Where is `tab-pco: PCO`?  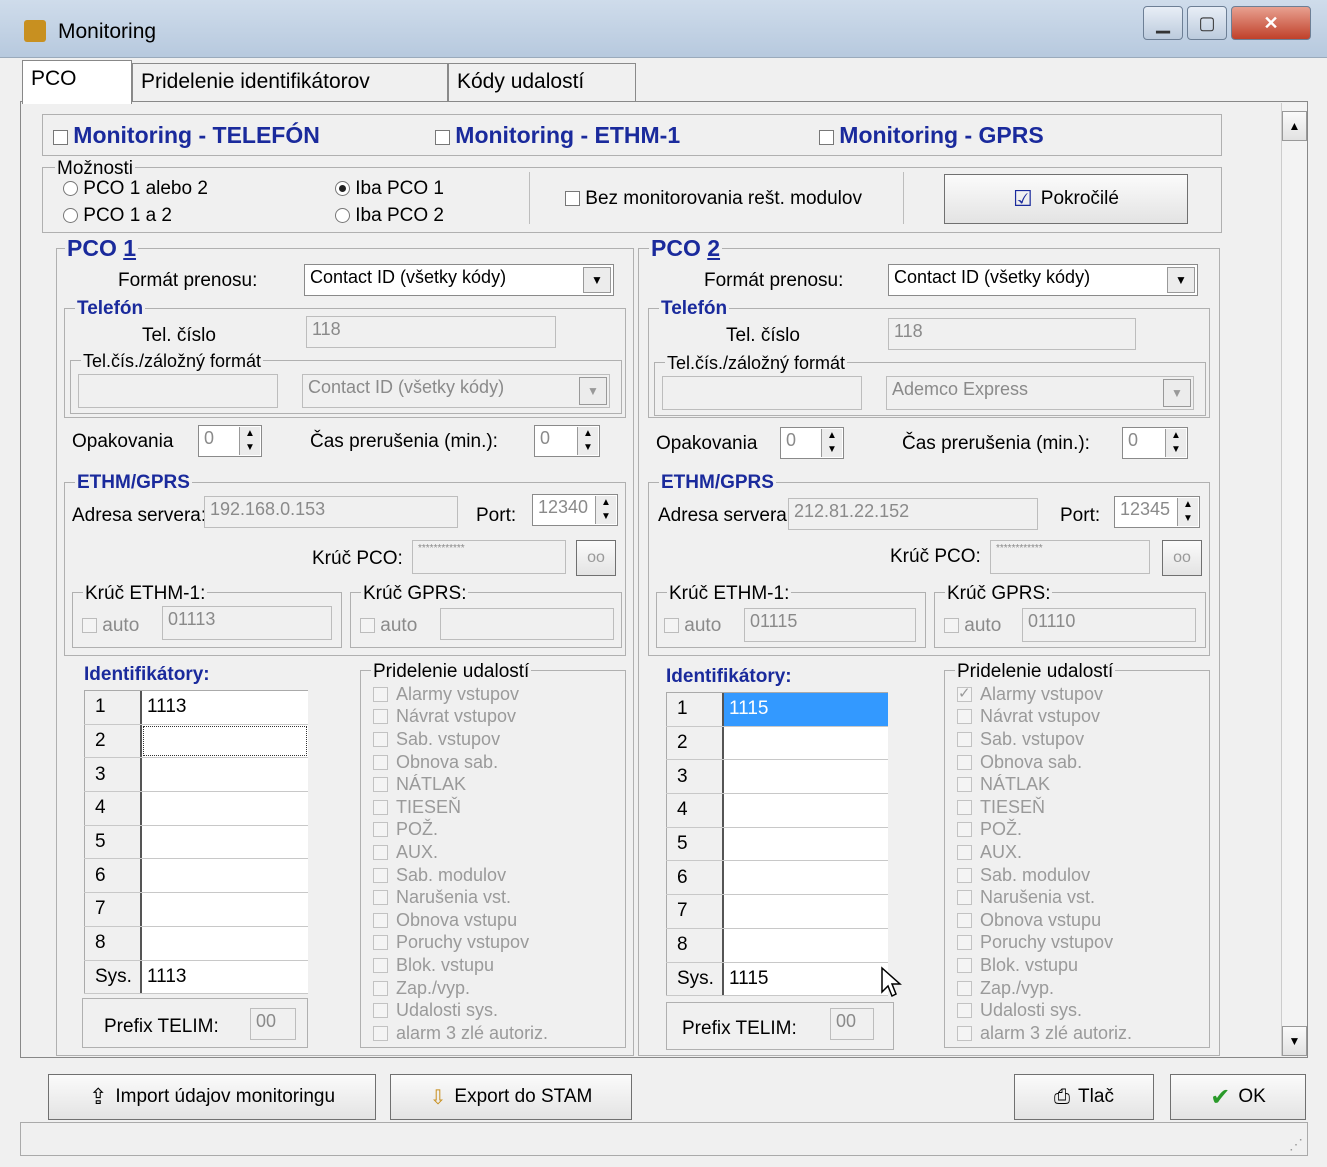 tab-pco: PCO is located at coordinates (77, 82).